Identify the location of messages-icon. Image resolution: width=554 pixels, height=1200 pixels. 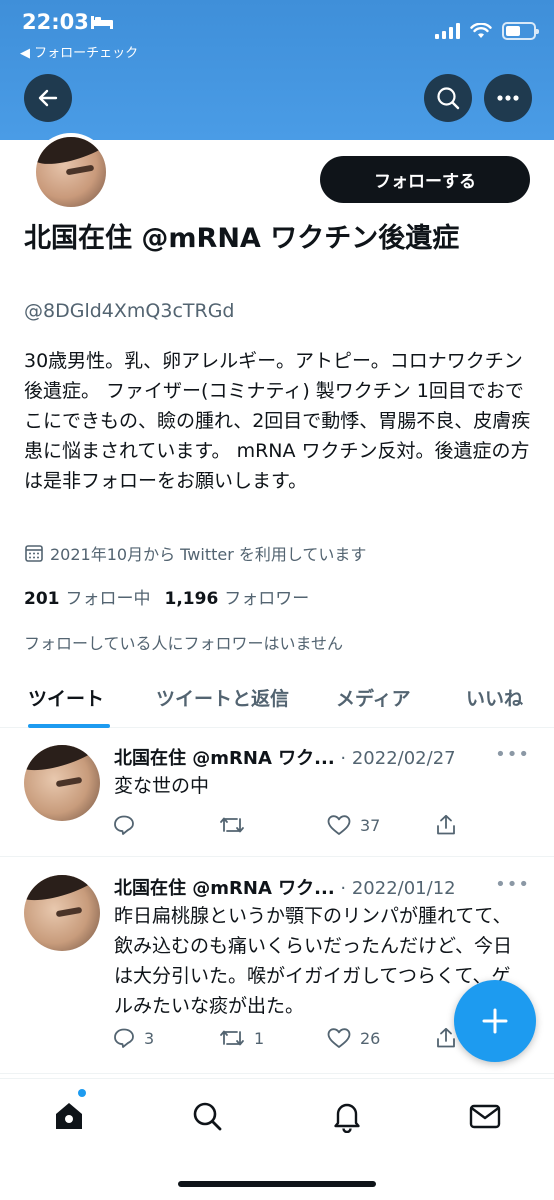
(485, 1116).